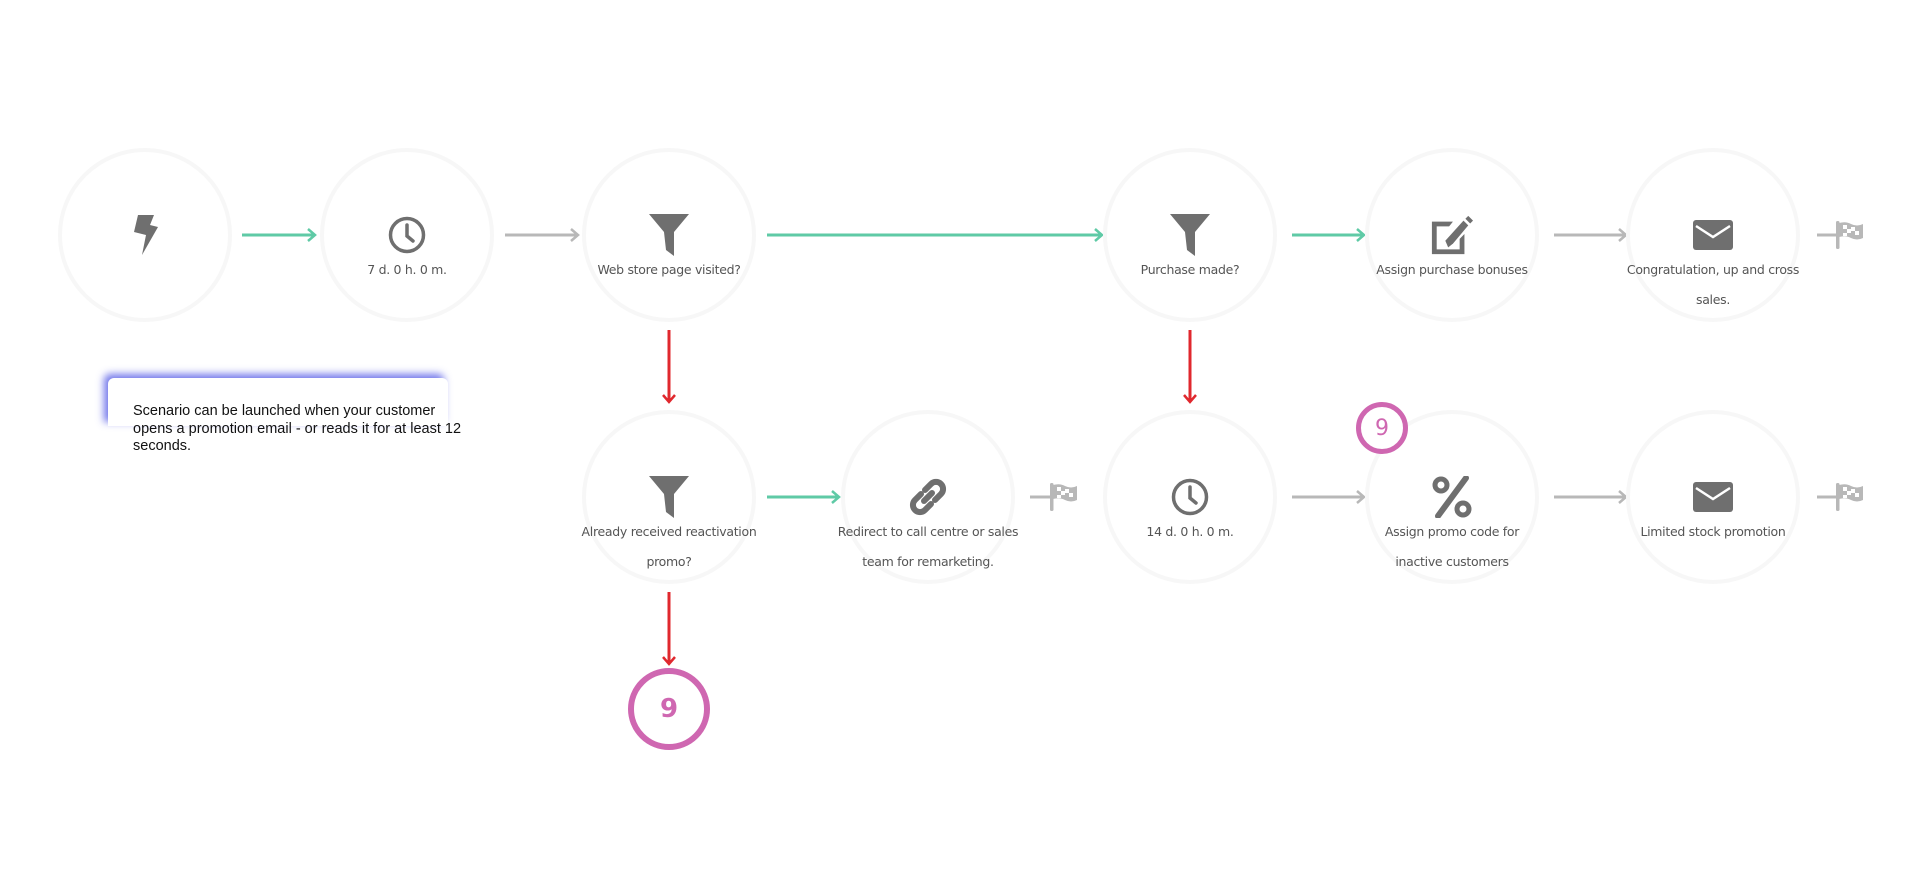 The height and width of the screenshot is (896, 1920). Describe the element at coordinates (1452, 531) in the screenshot. I see `node-label-promo-line1: Assign promo code for` at that location.